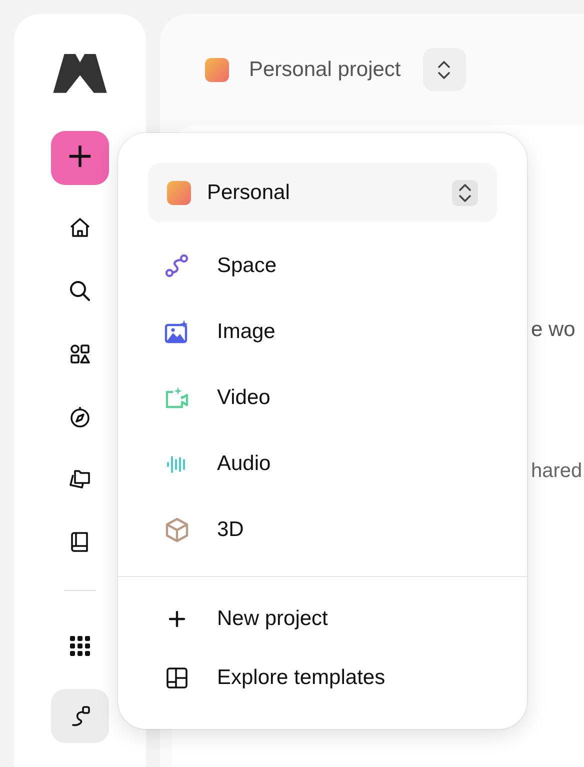  What do you see at coordinates (80, 73) in the screenshot?
I see `logo-icon` at bounding box center [80, 73].